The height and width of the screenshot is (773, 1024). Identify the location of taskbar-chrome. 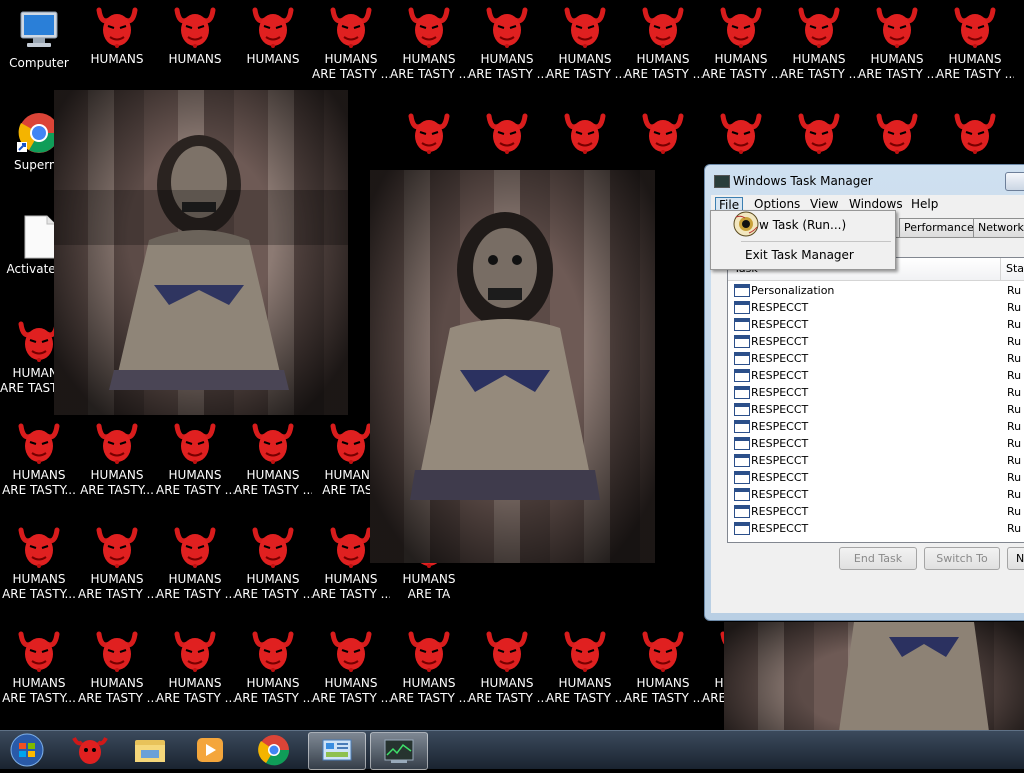
(274, 750).